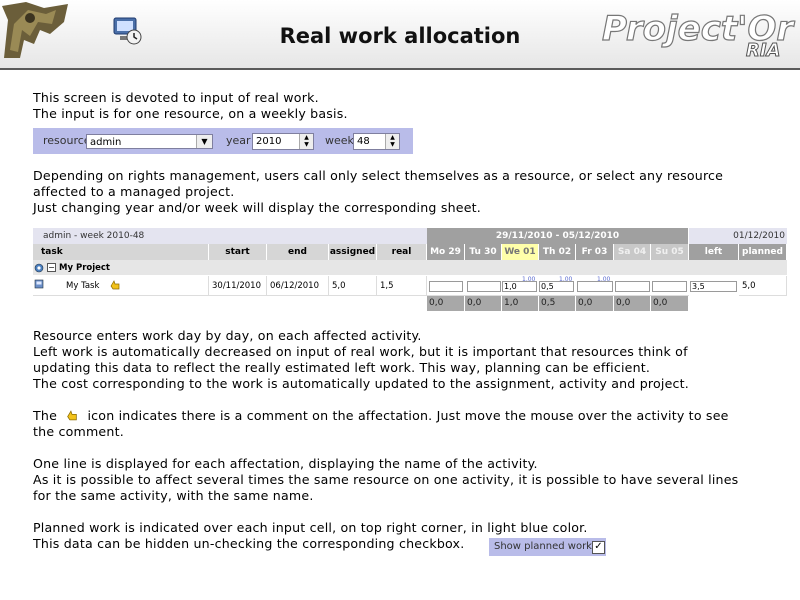  Describe the element at coordinates (670, 252) in the screenshot. I see `col-day-weekend: Su 05` at that location.